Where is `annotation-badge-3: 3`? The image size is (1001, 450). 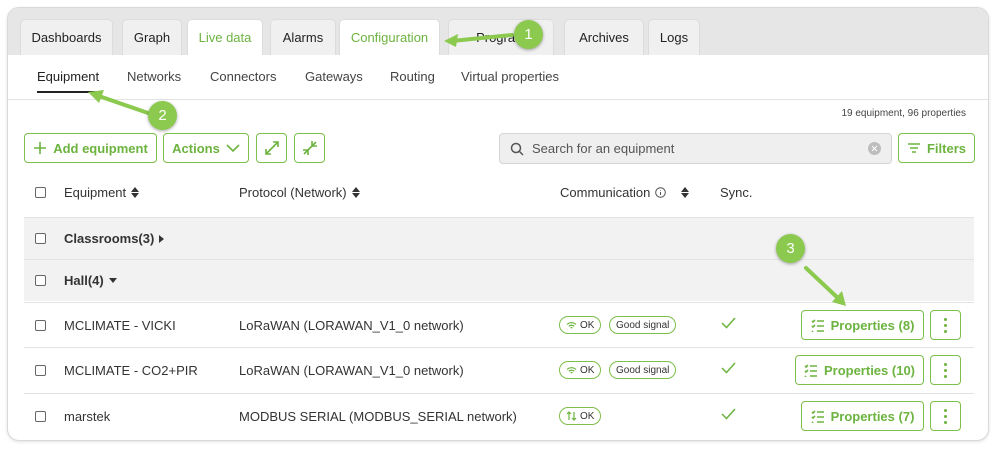 annotation-badge-3: 3 is located at coordinates (790, 248).